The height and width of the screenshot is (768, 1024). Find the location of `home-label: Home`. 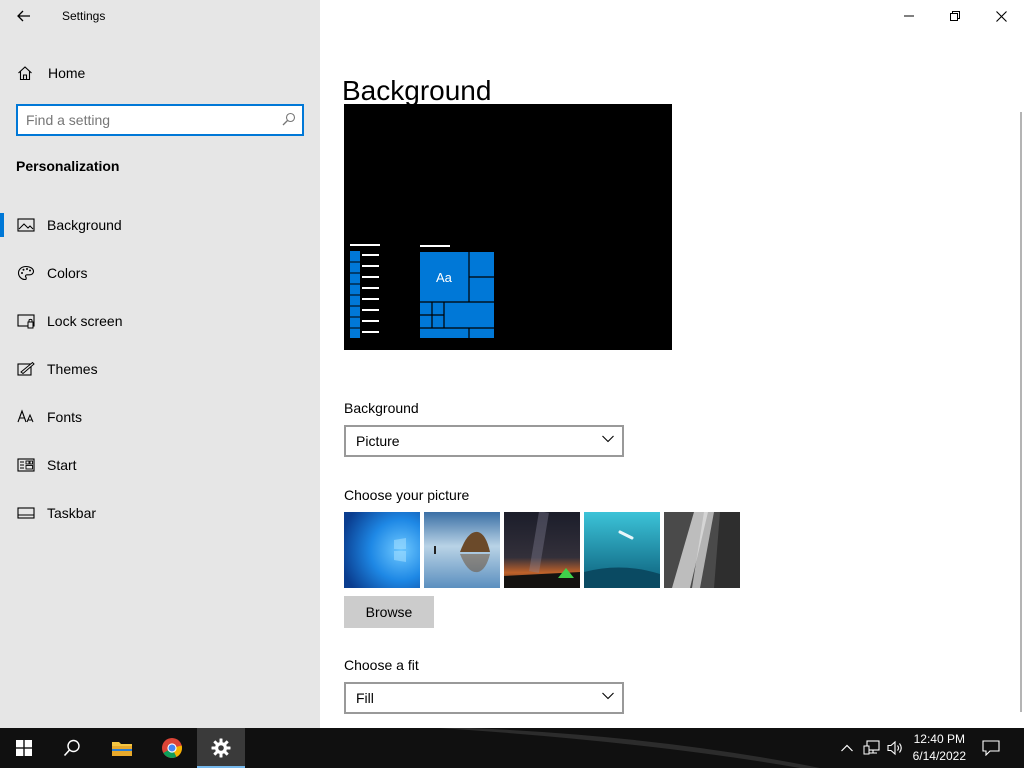

home-label: Home is located at coordinates (67, 73).